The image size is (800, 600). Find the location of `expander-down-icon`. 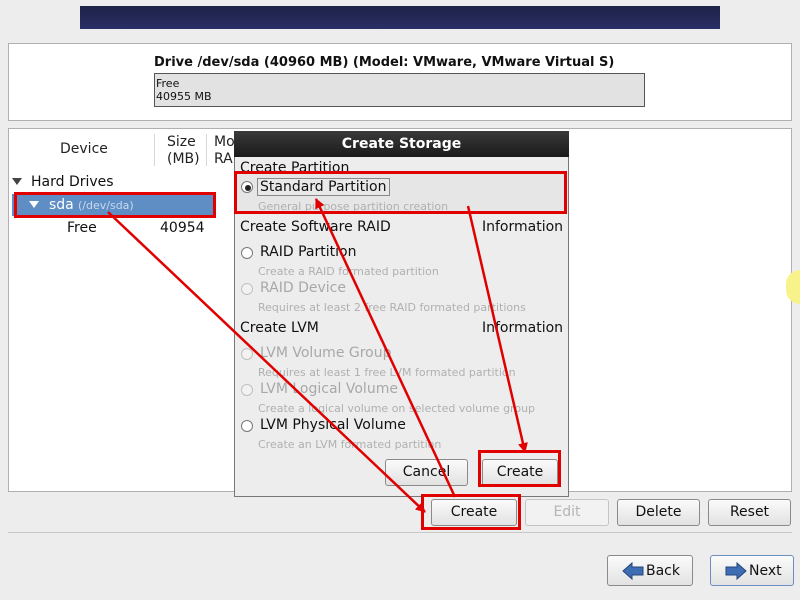

expander-down-icon is located at coordinates (17, 181).